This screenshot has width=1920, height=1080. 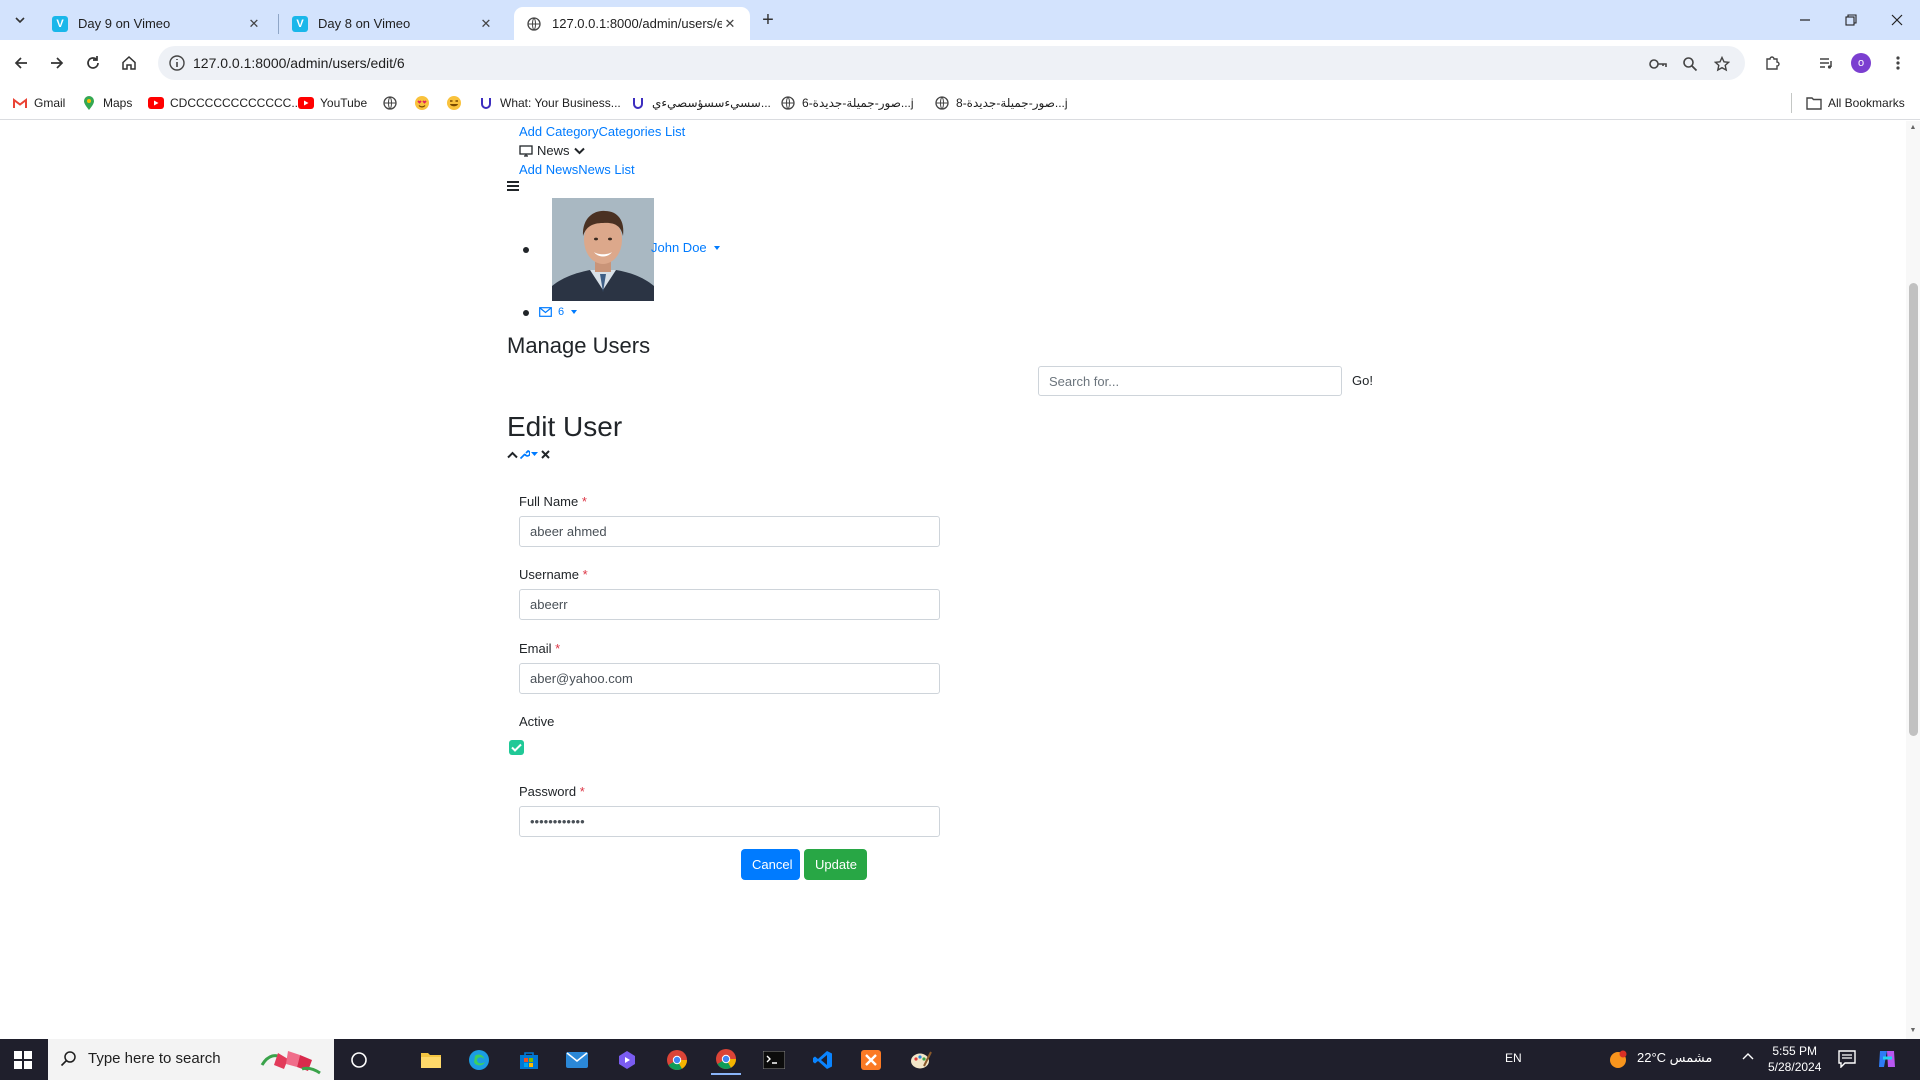 I want to click on windows-start-icon, so click(x=23, y=1059).